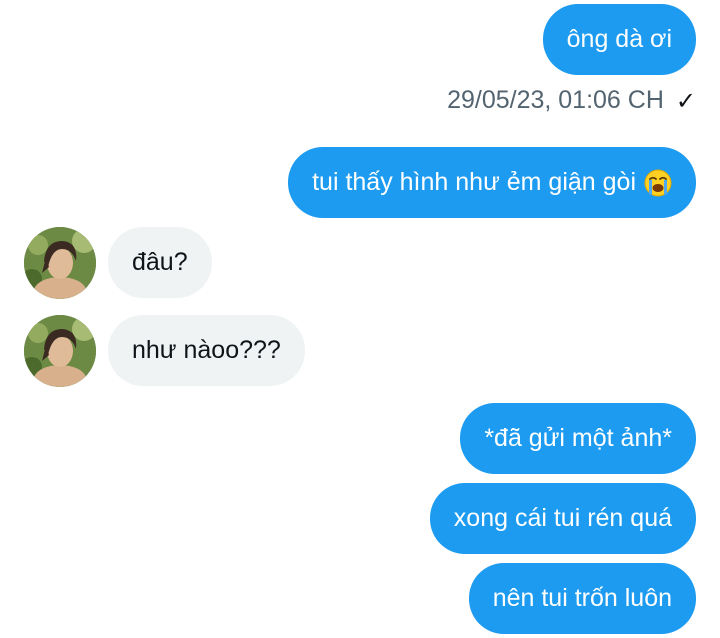 This screenshot has height=638, width=720. What do you see at coordinates (474, 182) in the screenshot?
I see `message-text: tui thấy hình như ẻm giận gòi` at bounding box center [474, 182].